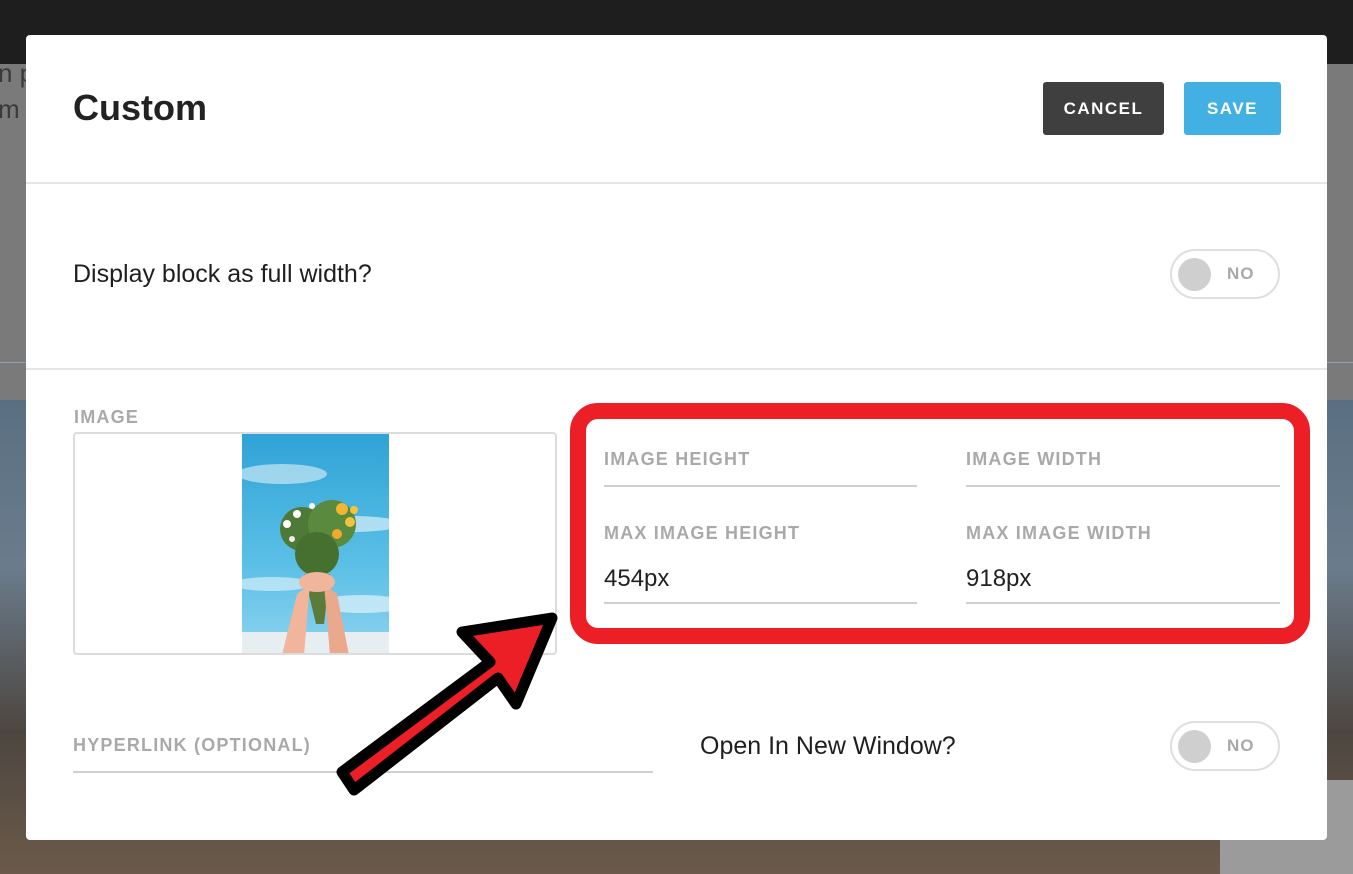  Describe the element at coordinates (828, 746) in the screenshot. I see `new-window-label: Open In New Window?` at that location.